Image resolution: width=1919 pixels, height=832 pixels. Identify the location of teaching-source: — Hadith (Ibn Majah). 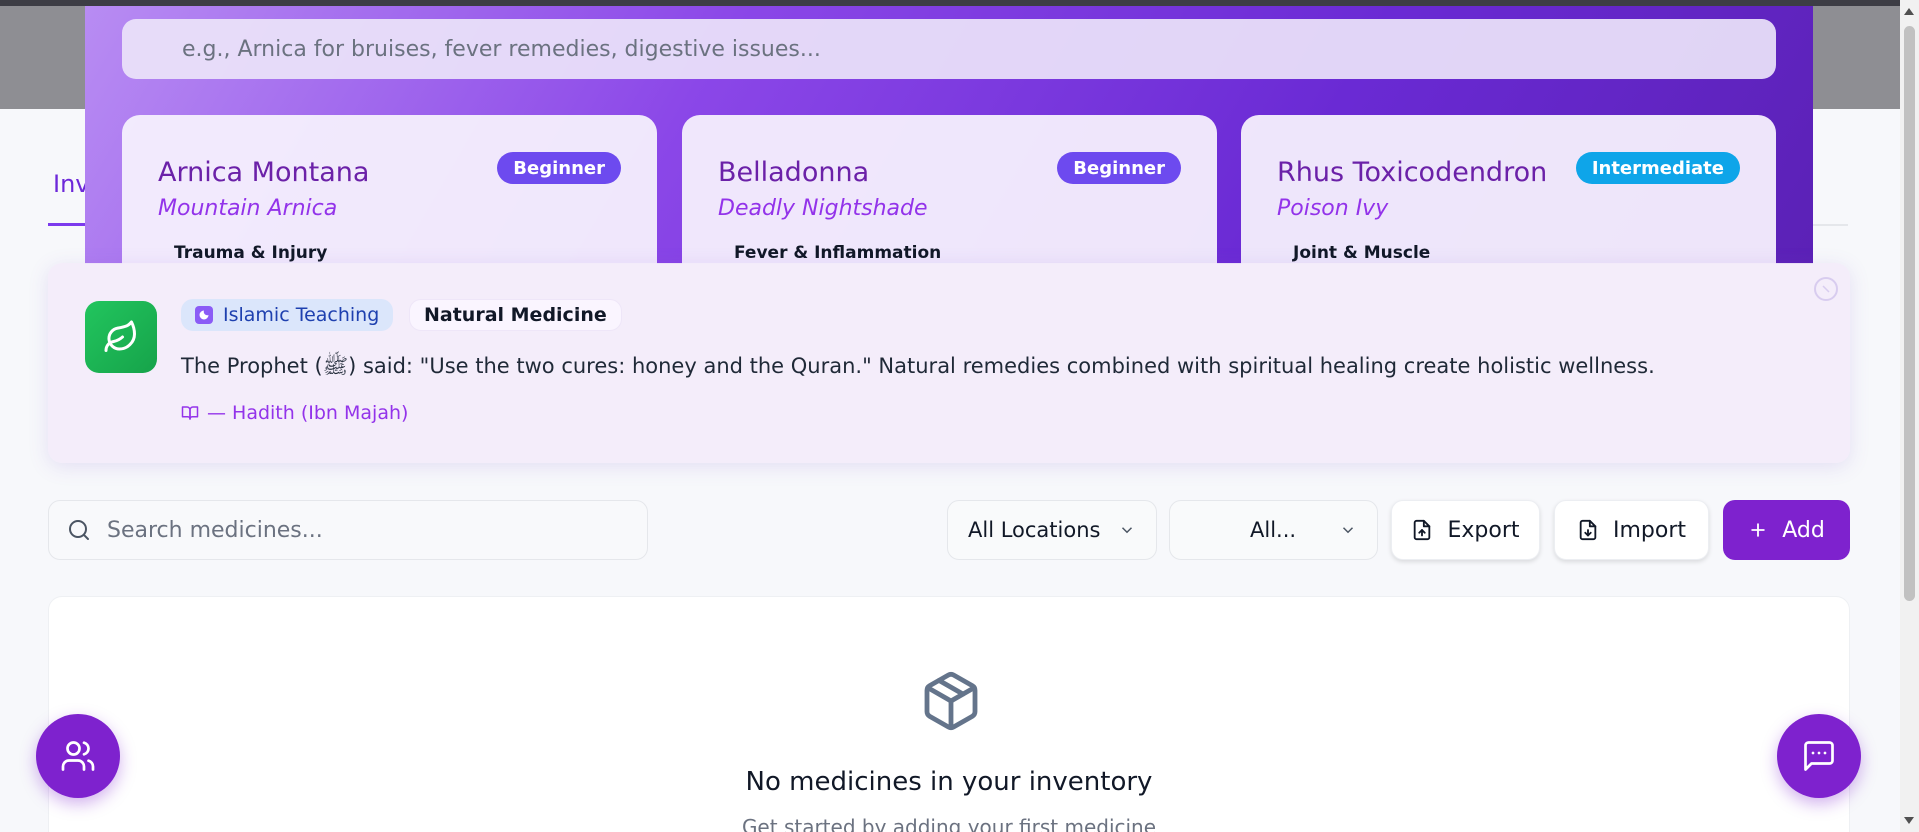
(294, 413).